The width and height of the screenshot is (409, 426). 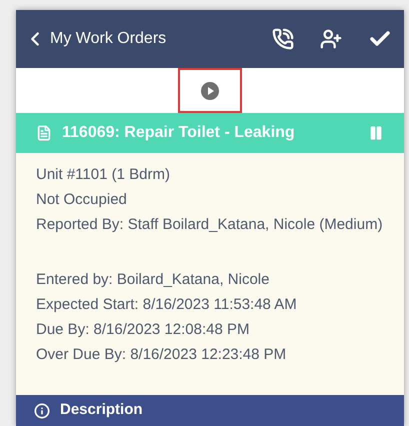 What do you see at coordinates (167, 305) in the screenshot?
I see `detail-text: Expected Start: 8/16/2023 11:53:48 AM` at bounding box center [167, 305].